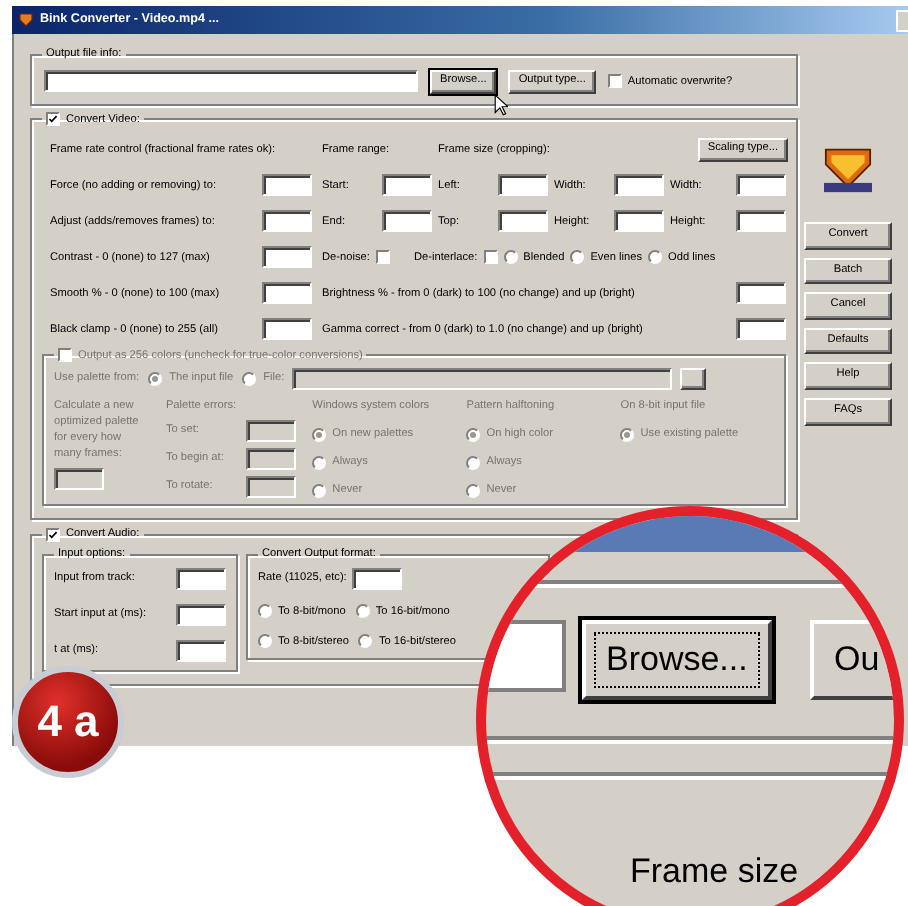 The height and width of the screenshot is (906, 908). What do you see at coordinates (852, 660) in the screenshot?
I see `output-type-button: Ou` at bounding box center [852, 660].